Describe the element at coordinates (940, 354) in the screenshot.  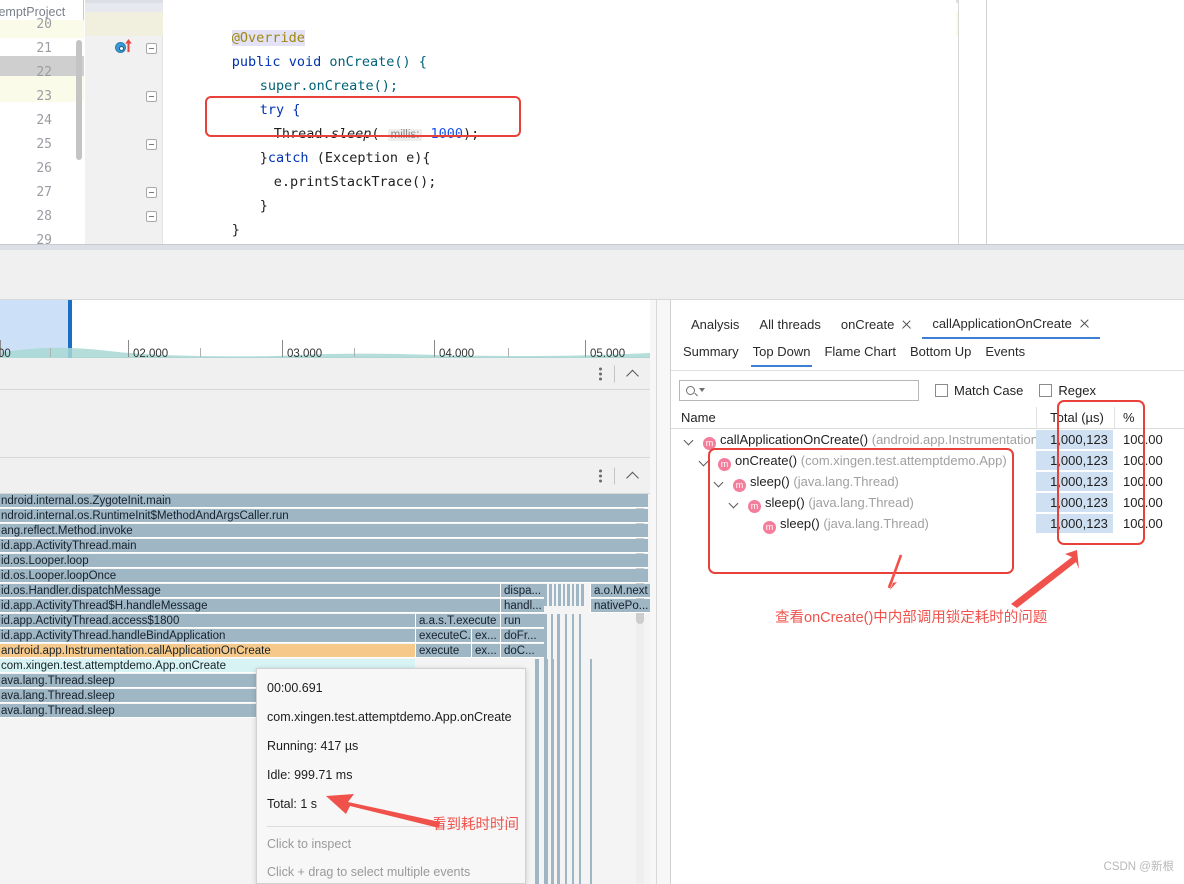
I see `subtab-bottom-up: Bottom Up` at that location.